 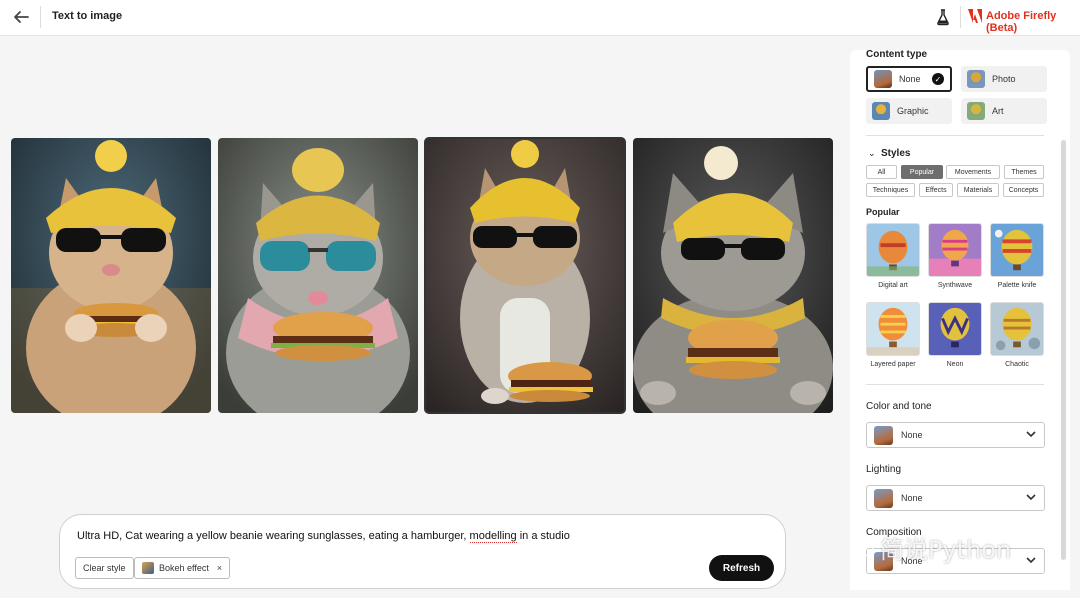 What do you see at coordinates (909, 111) in the screenshot?
I see `content-type-graphic: Graphic` at bounding box center [909, 111].